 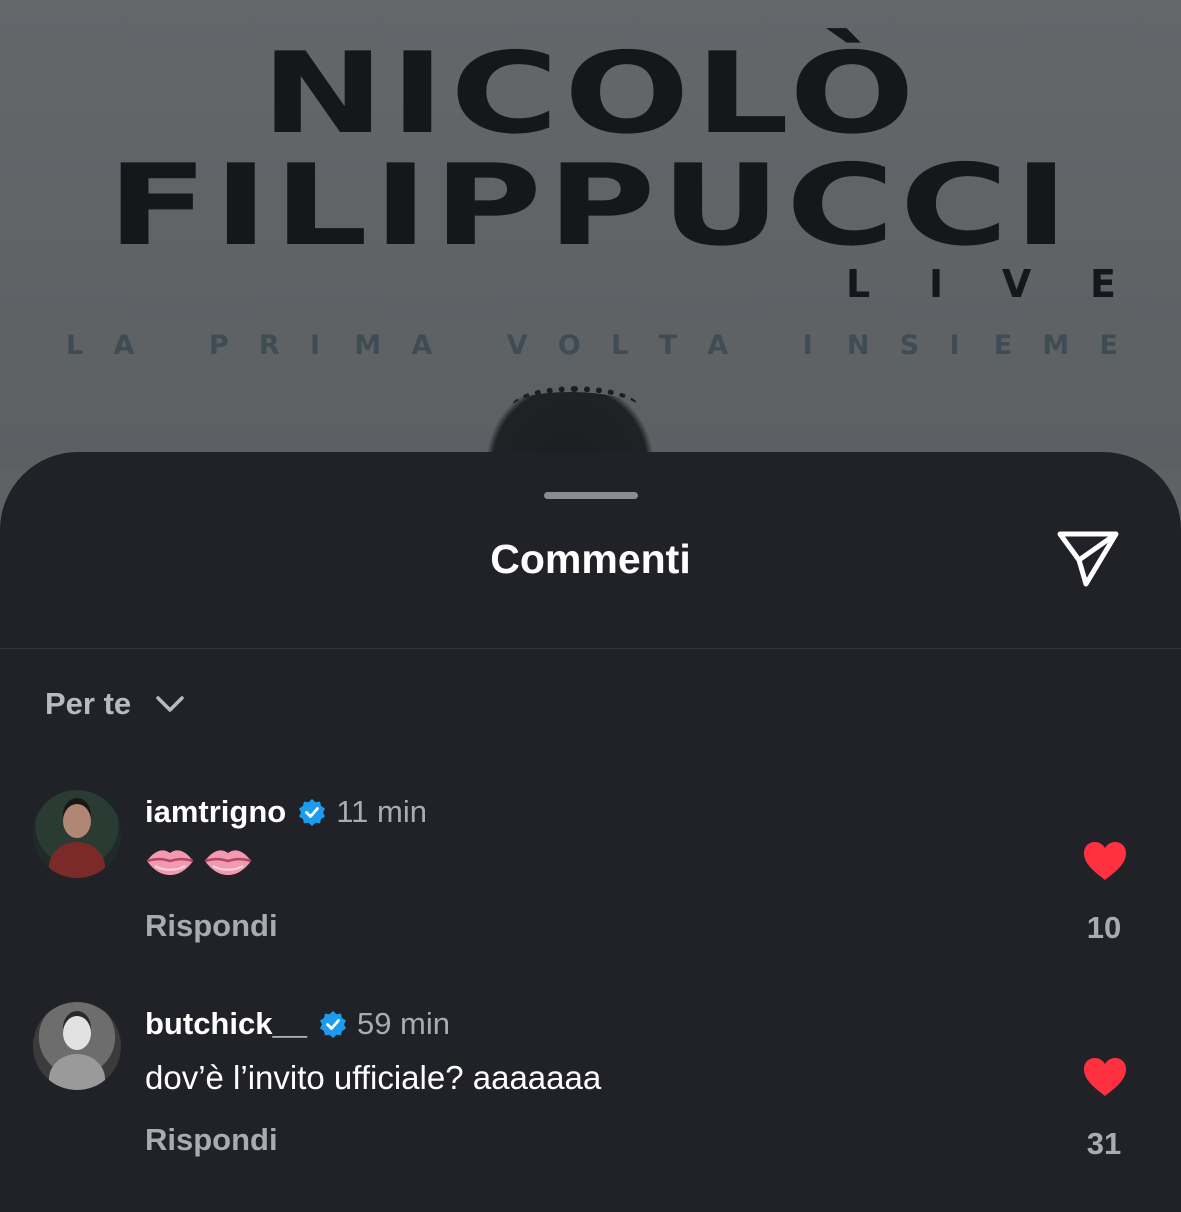 I want to click on poster-subtitle-letter: T, so click(x=667, y=345).